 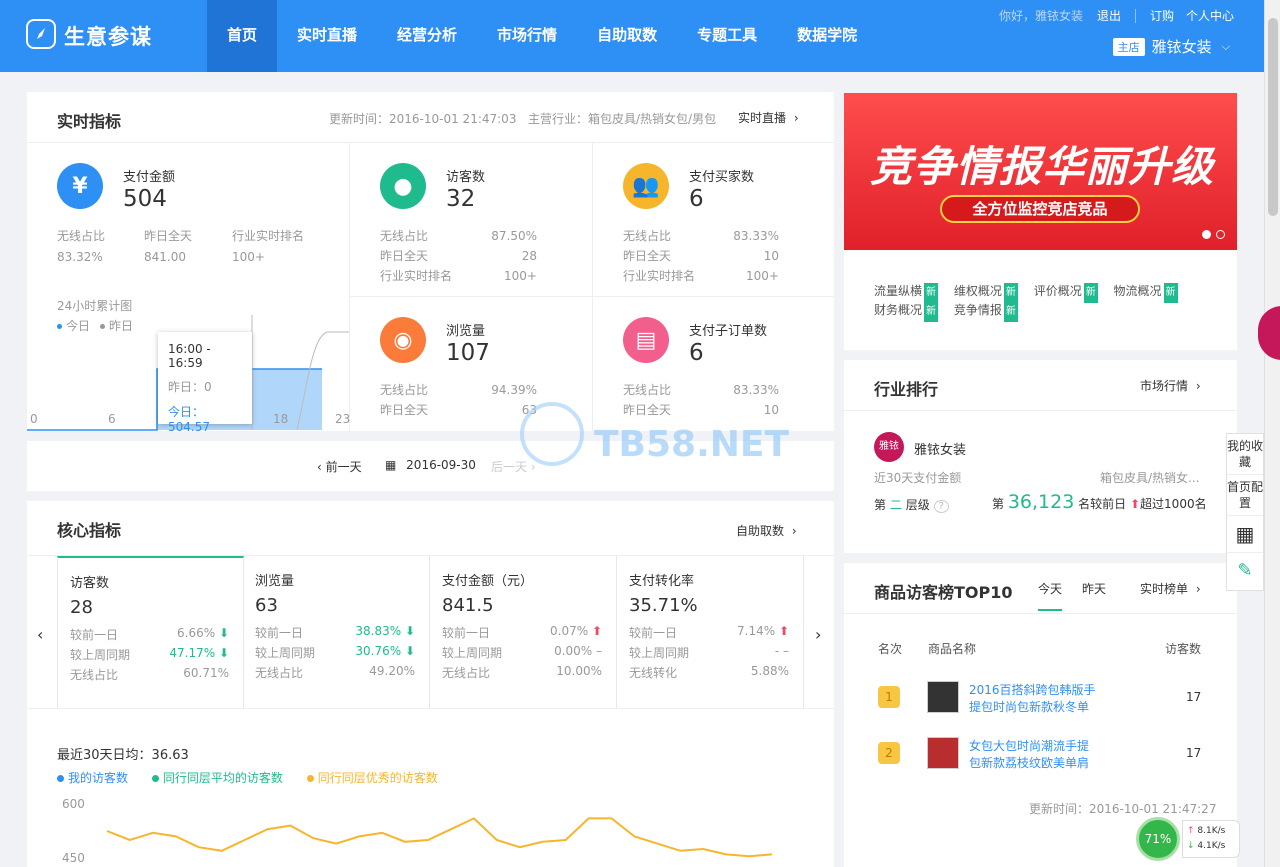 I want to click on help-icon: ?, so click(x=941, y=506).